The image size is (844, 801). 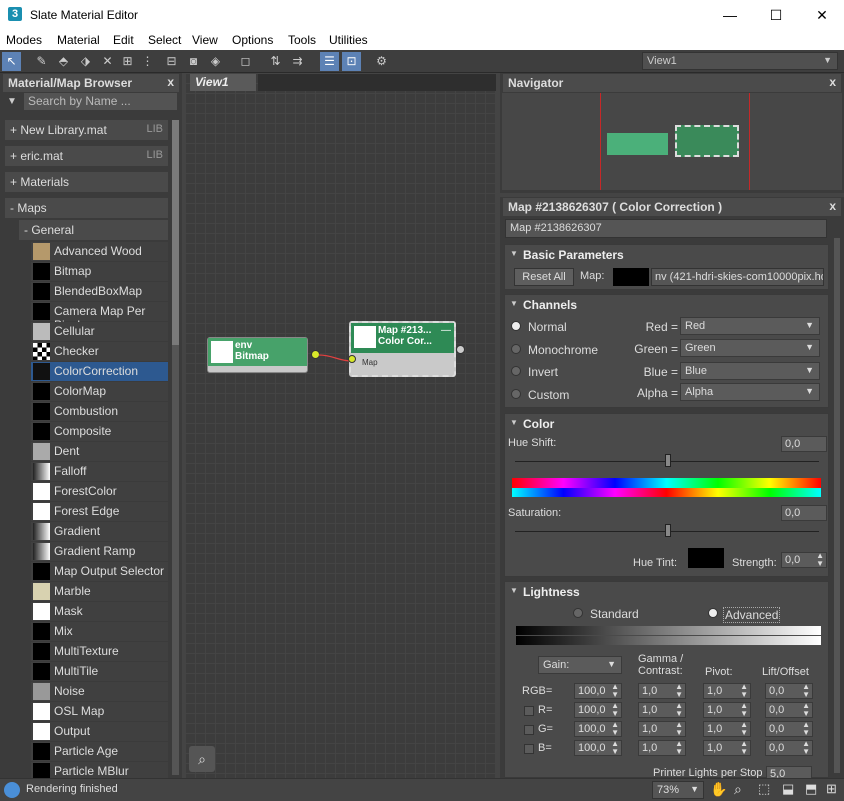 I want to click on radio-invert, so click(x=516, y=371).